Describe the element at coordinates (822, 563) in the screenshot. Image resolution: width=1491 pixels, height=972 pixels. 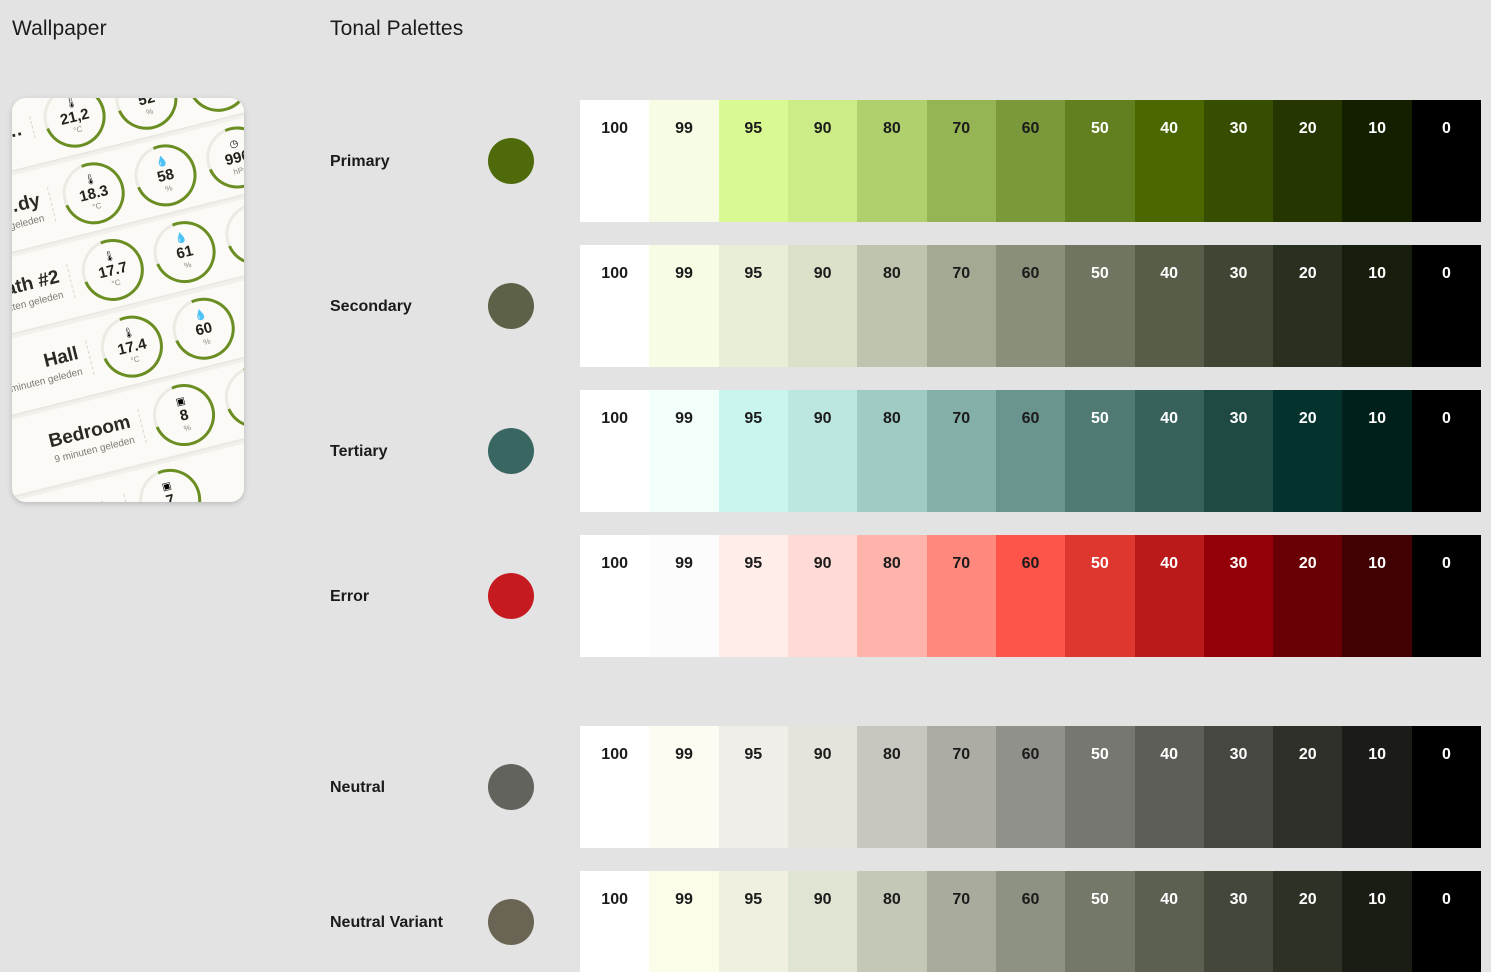
I see `swatch-tone-label: 90` at that location.